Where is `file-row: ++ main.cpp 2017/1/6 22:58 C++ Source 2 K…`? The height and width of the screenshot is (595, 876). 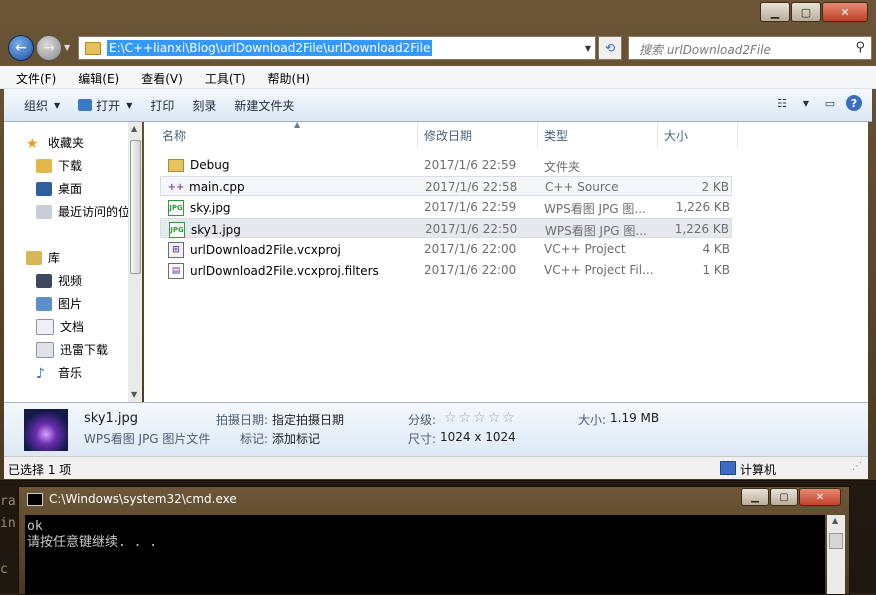
file-row: ++ main.cpp 2017/1/6 22:58 C++ Source 2 K… is located at coordinates (446, 186).